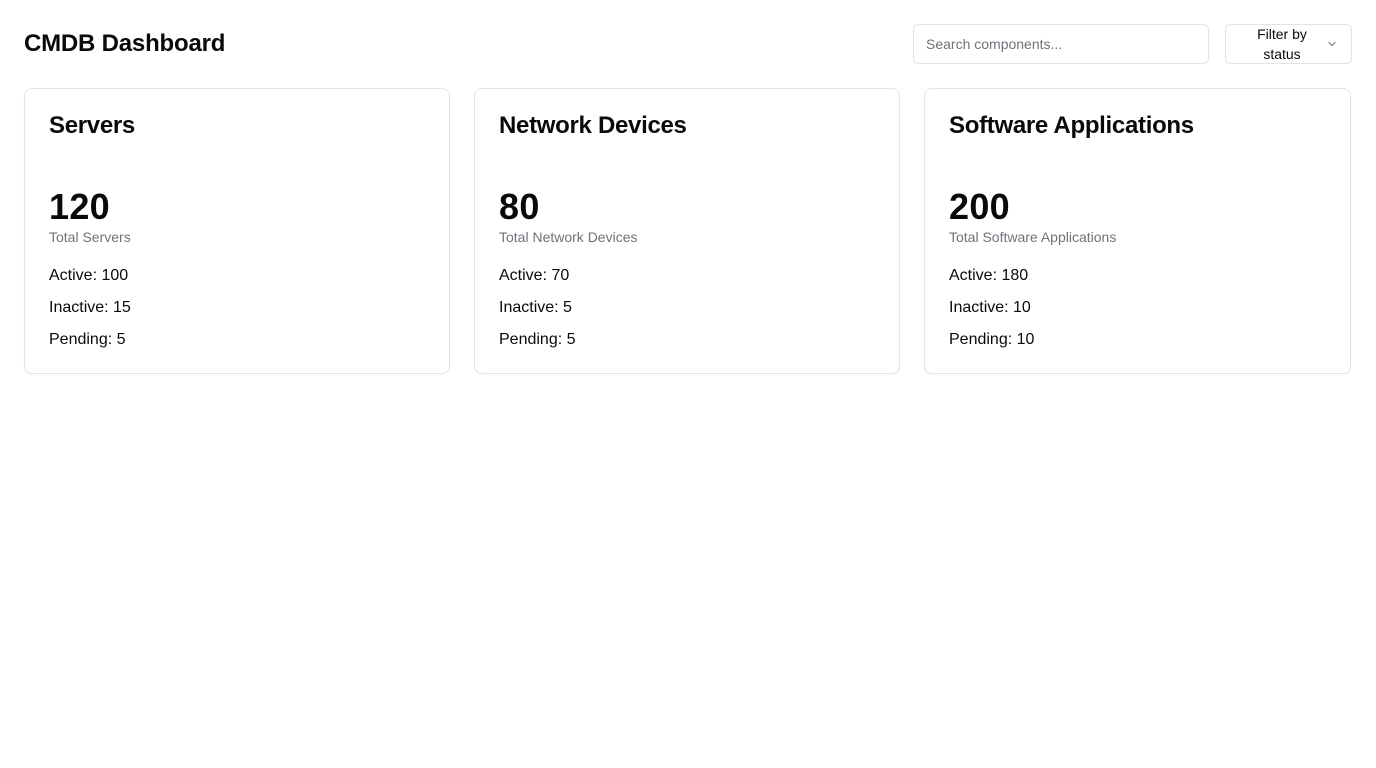  Describe the element at coordinates (89, 275) in the screenshot. I see `stat-active: Active: 100` at that location.